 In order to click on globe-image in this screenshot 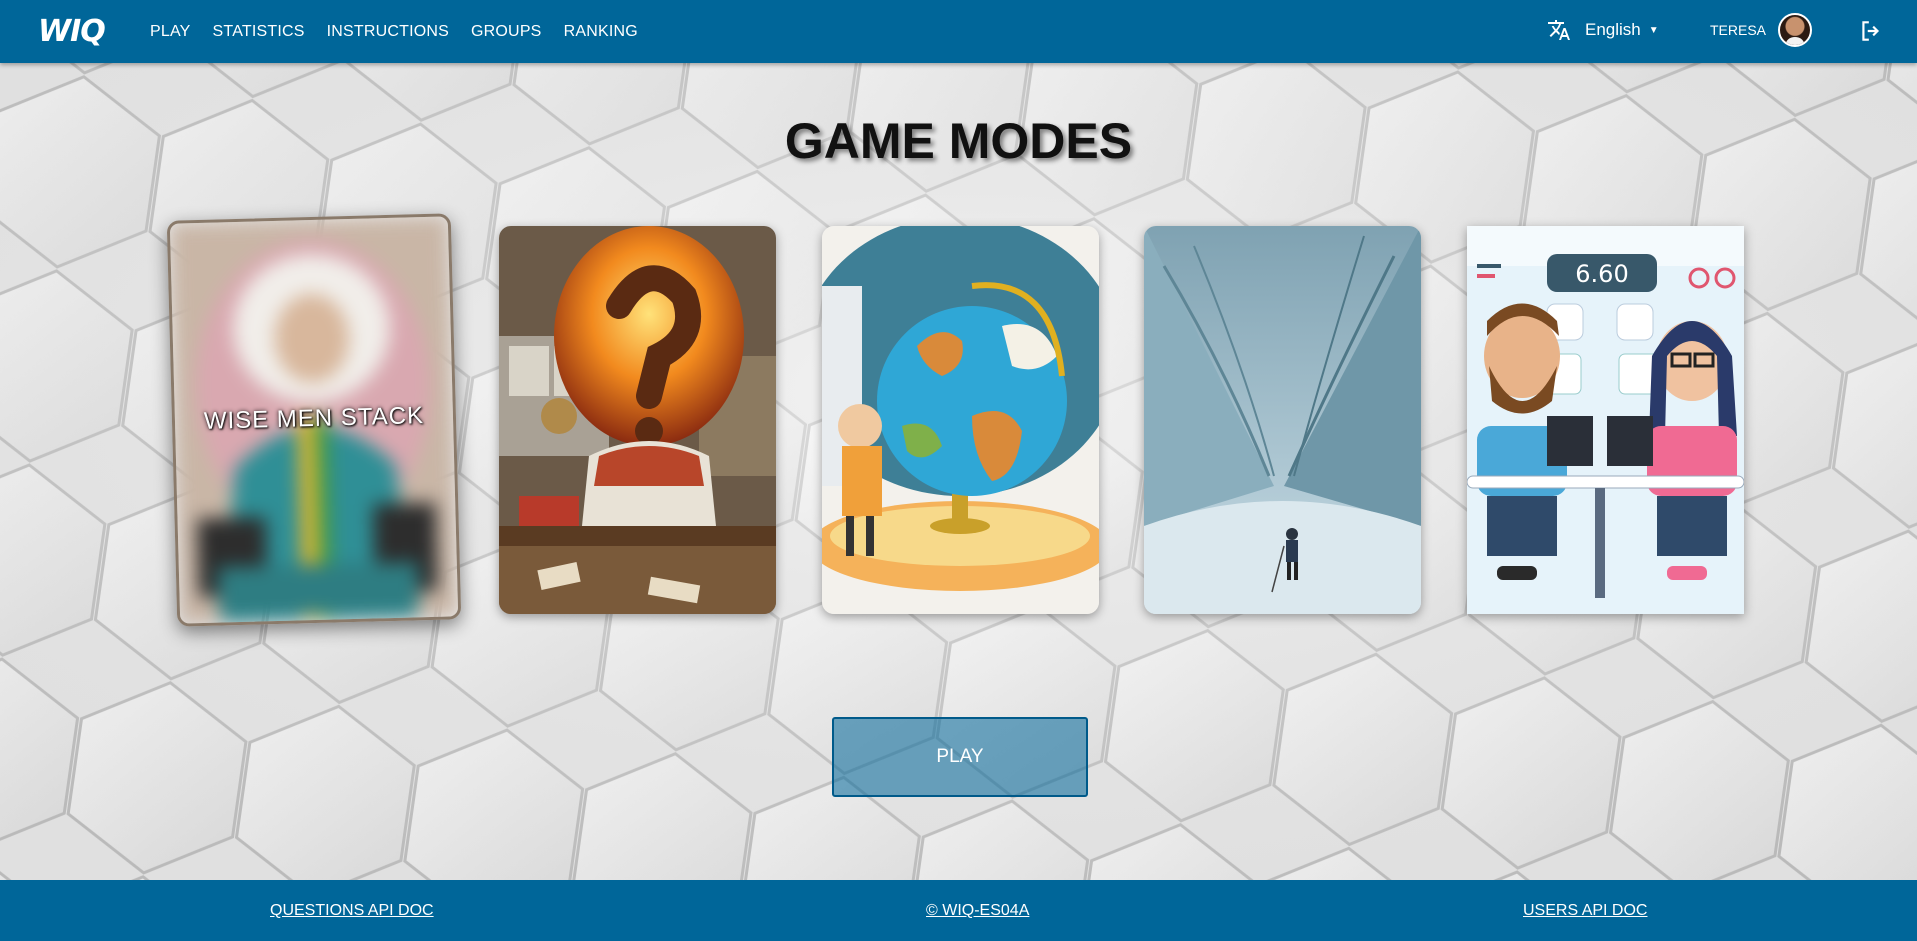, I will do `click(960, 420)`.